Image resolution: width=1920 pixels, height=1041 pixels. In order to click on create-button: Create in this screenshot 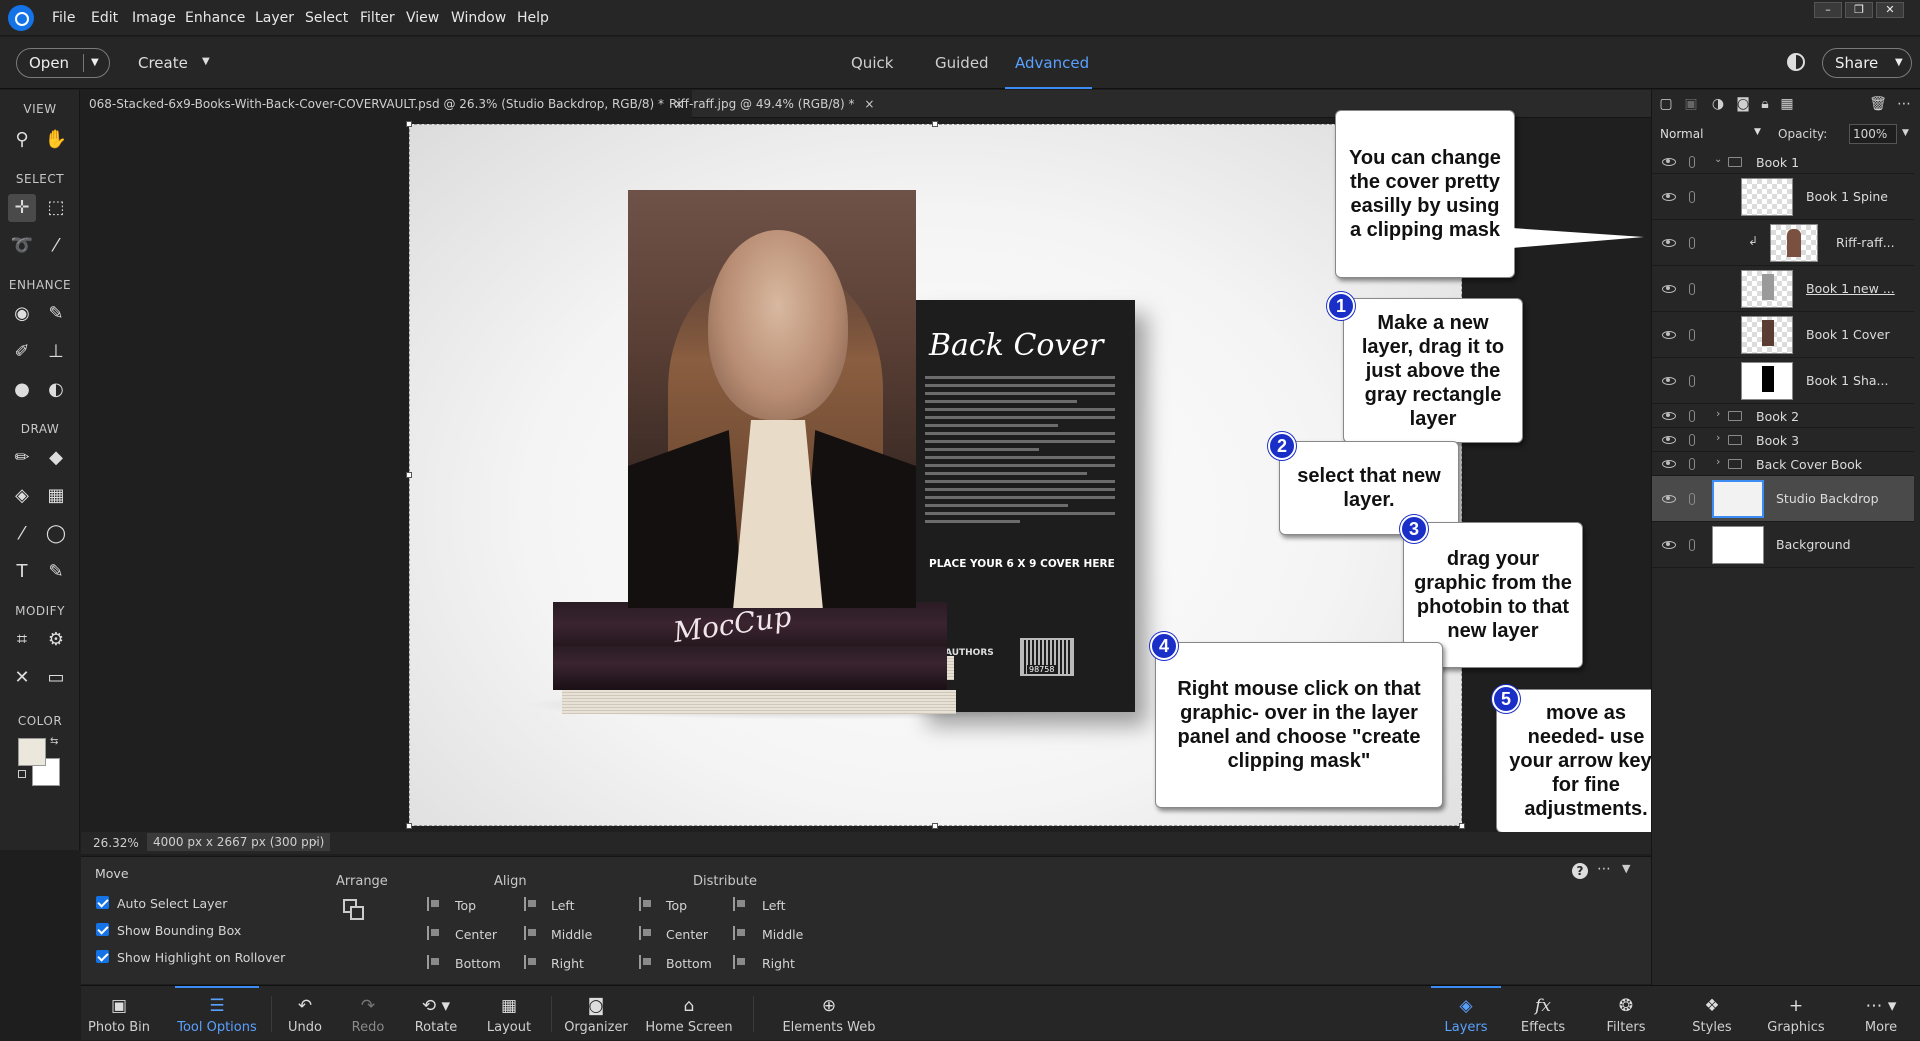, I will do `click(163, 63)`.